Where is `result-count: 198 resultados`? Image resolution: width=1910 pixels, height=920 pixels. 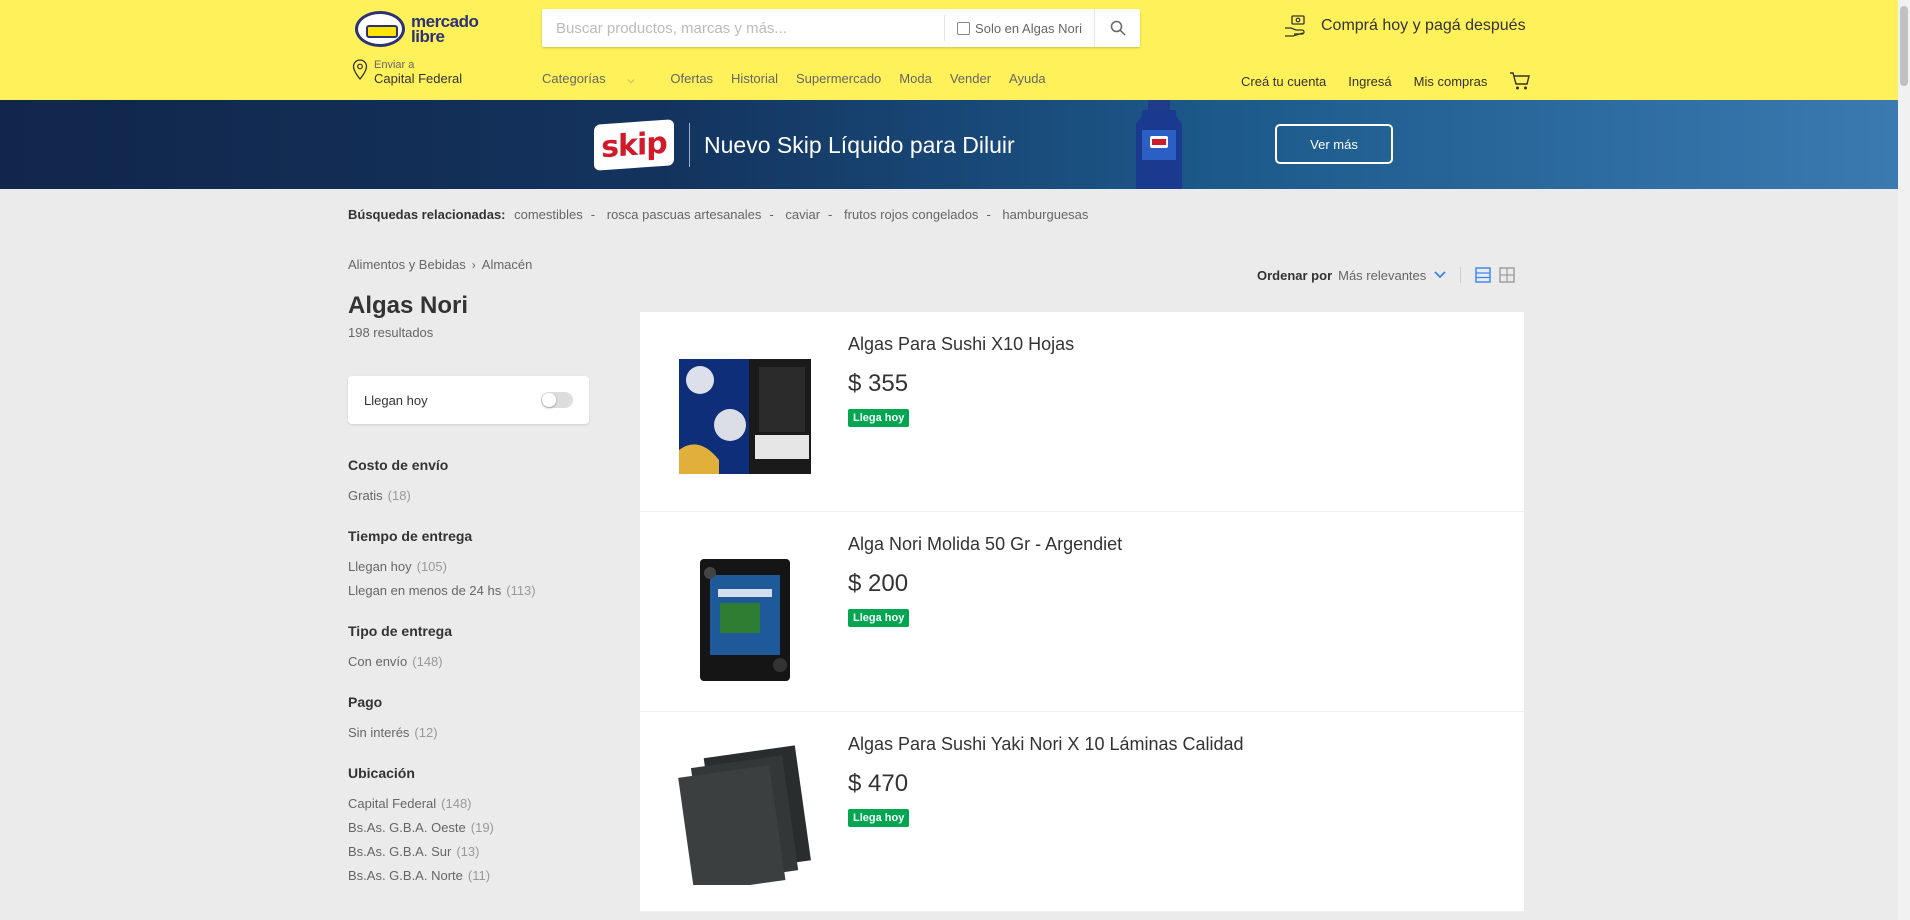 result-count: 198 resultados is located at coordinates (391, 332).